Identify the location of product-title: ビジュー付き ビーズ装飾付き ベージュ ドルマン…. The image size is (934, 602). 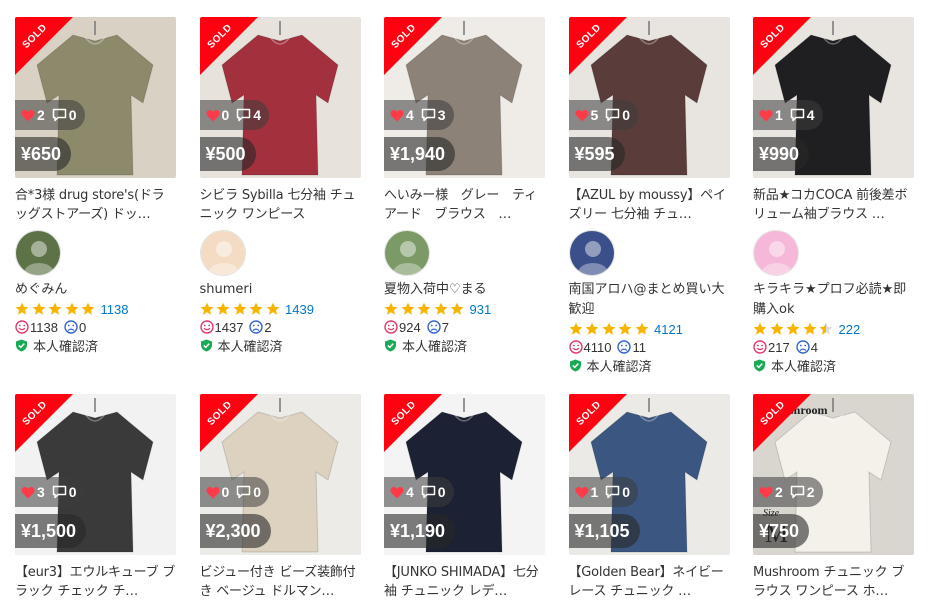
(280, 582).